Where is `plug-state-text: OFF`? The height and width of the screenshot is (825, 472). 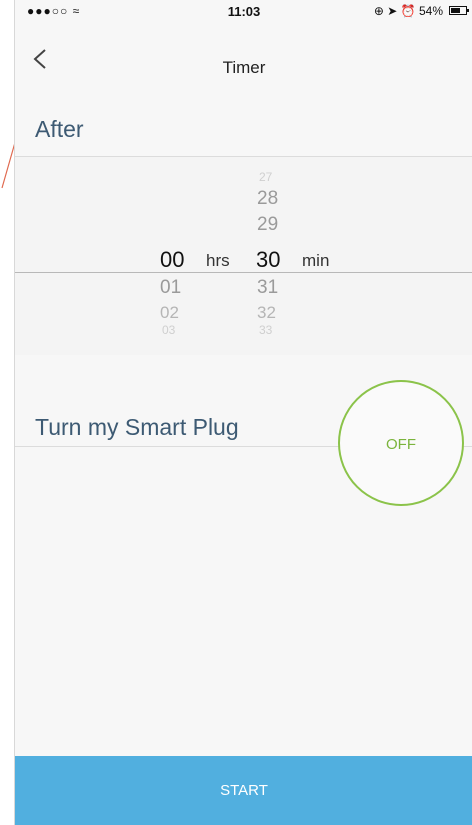
plug-state-text: OFF is located at coordinates (401, 444).